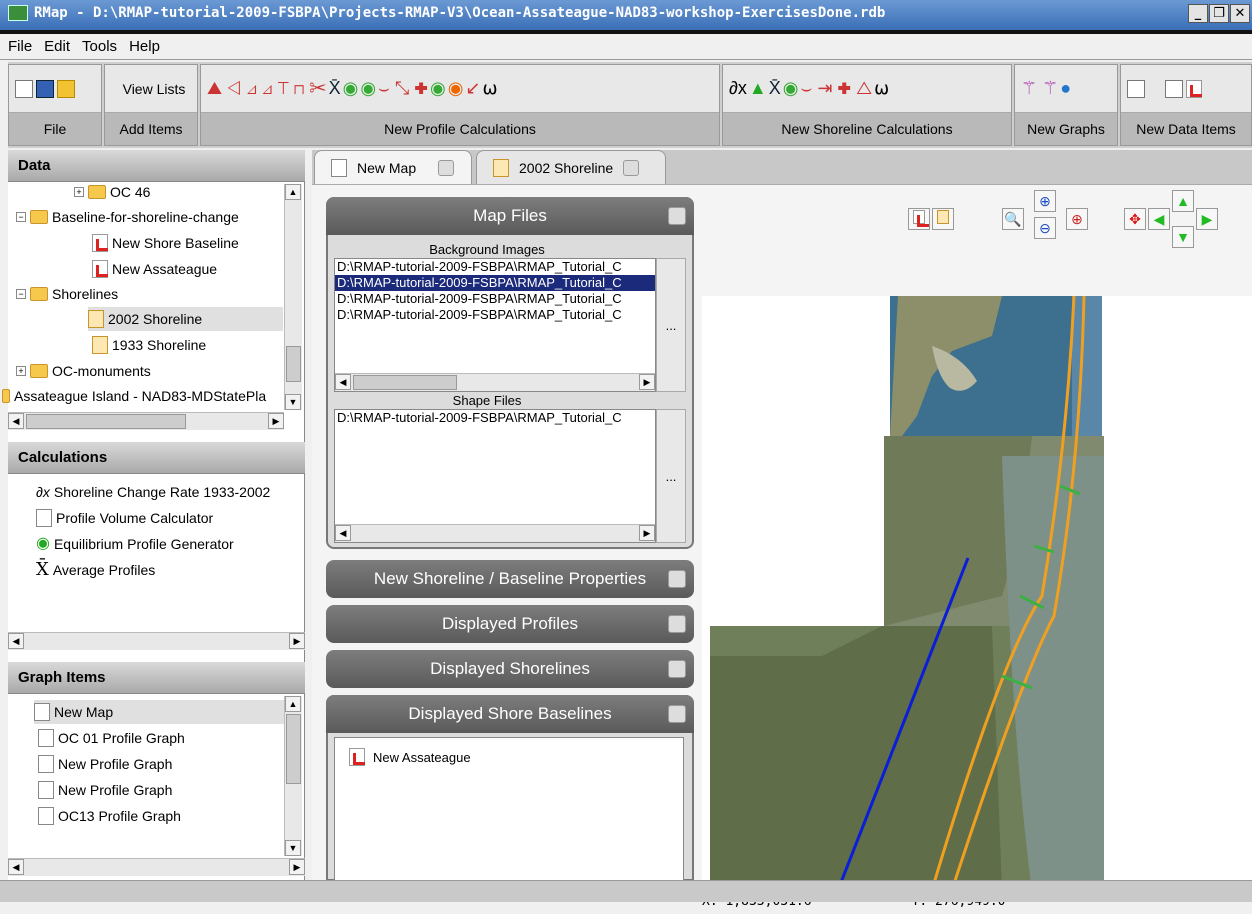 The width and height of the screenshot is (1252, 914). What do you see at coordinates (1159, 219) in the screenshot?
I see `pan-left-button: ◀` at bounding box center [1159, 219].